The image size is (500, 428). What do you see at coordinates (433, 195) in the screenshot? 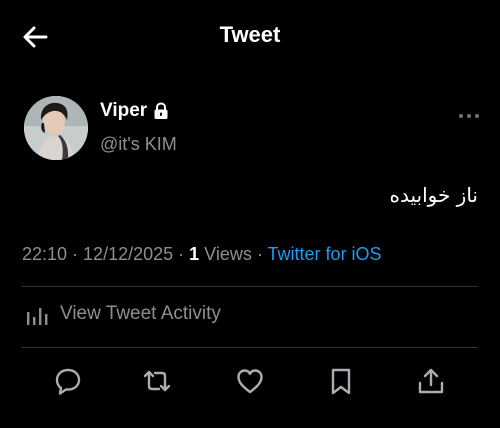
I see `tweet-text: ناز خوابیده` at bounding box center [433, 195].